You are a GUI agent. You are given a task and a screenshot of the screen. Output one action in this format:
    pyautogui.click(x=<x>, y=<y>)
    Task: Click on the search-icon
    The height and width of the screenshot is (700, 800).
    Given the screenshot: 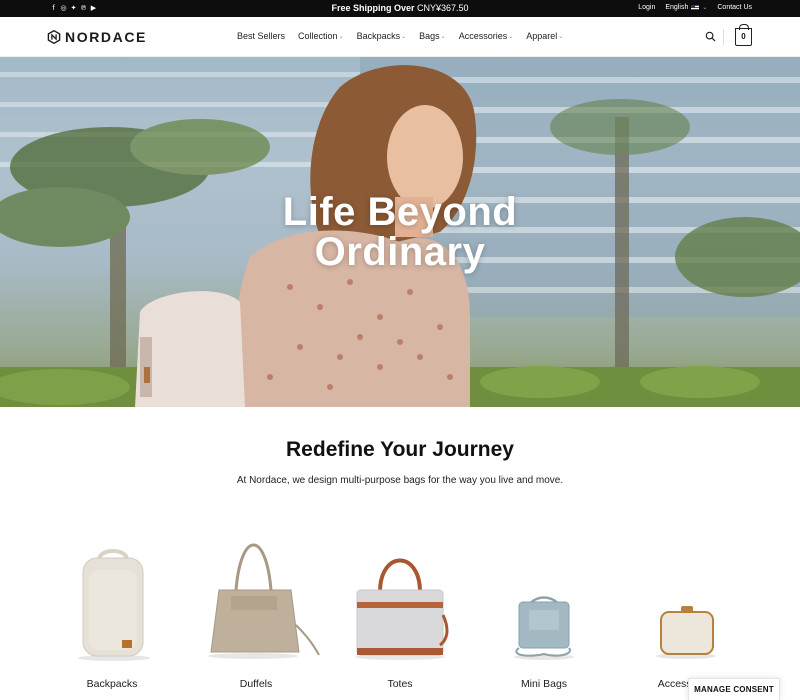 What is the action you would take?
    pyautogui.click(x=710, y=36)
    